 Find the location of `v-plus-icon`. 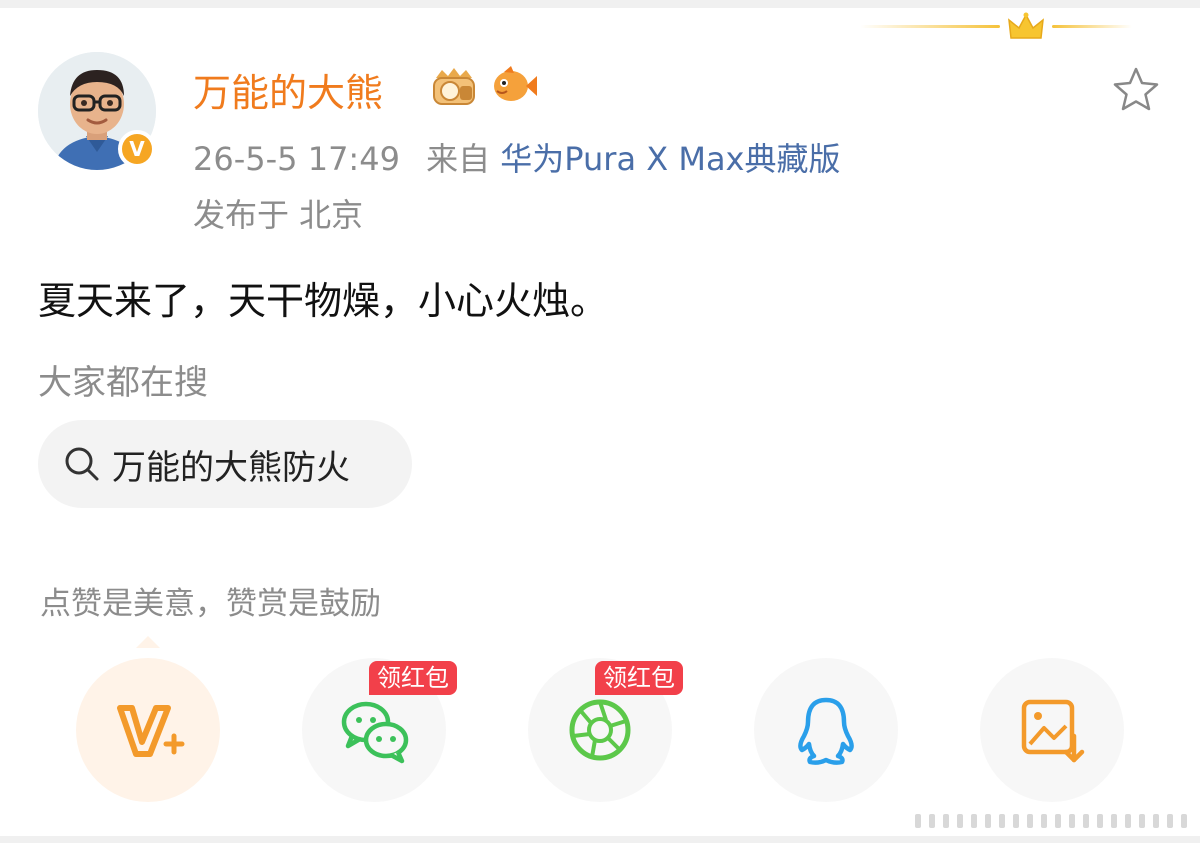

v-plus-icon is located at coordinates (151, 731).